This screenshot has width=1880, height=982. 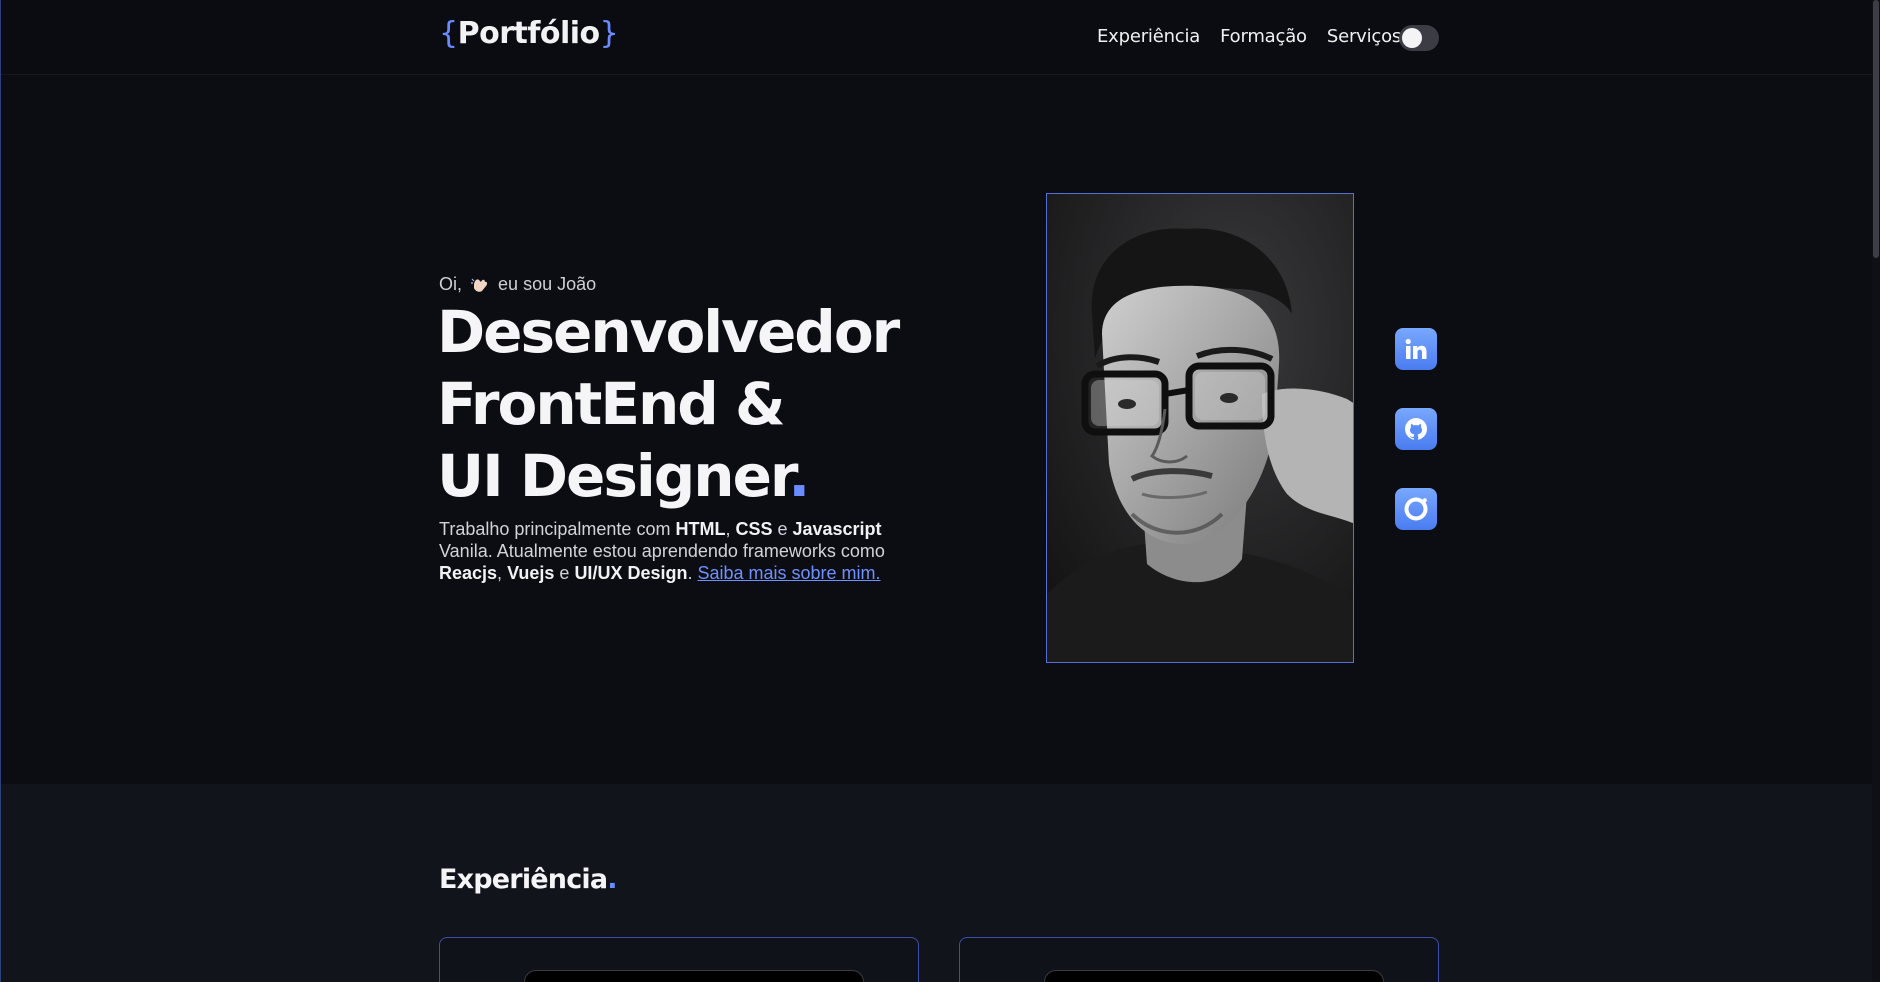 I want to click on nav-link-experiencia: Experiência, so click(x=1148, y=36).